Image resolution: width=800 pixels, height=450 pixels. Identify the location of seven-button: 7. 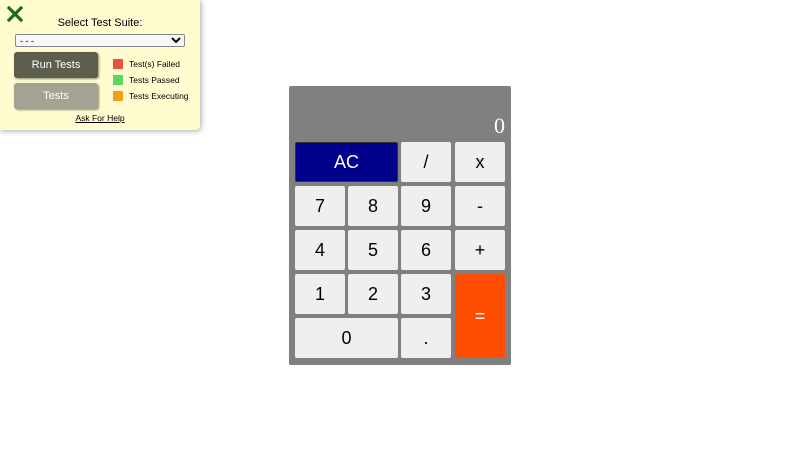
(320, 206).